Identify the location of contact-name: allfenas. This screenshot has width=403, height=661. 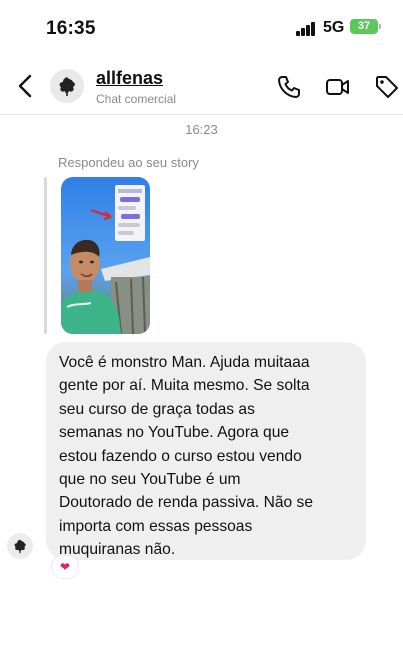
(129, 78).